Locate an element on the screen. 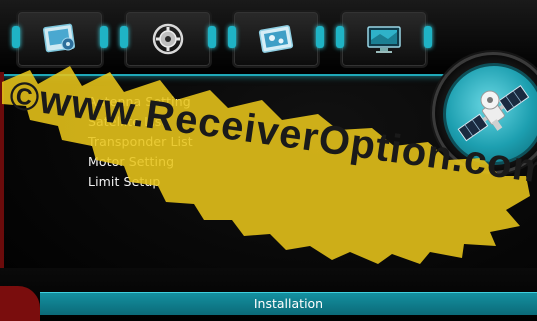  system-settings-icon is located at coordinates (276, 39).